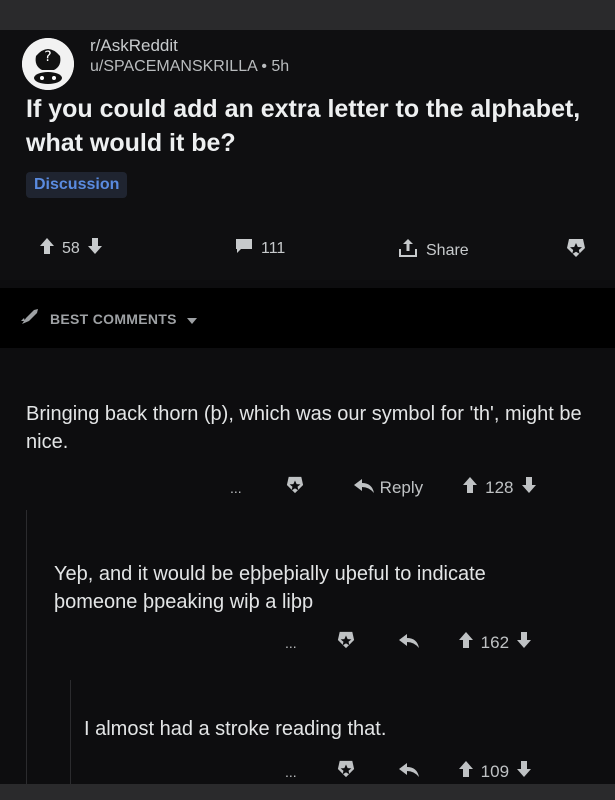 The width and height of the screenshot is (615, 800). What do you see at coordinates (307, 792) in the screenshot?
I see `bottom-bar` at bounding box center [307, 792].